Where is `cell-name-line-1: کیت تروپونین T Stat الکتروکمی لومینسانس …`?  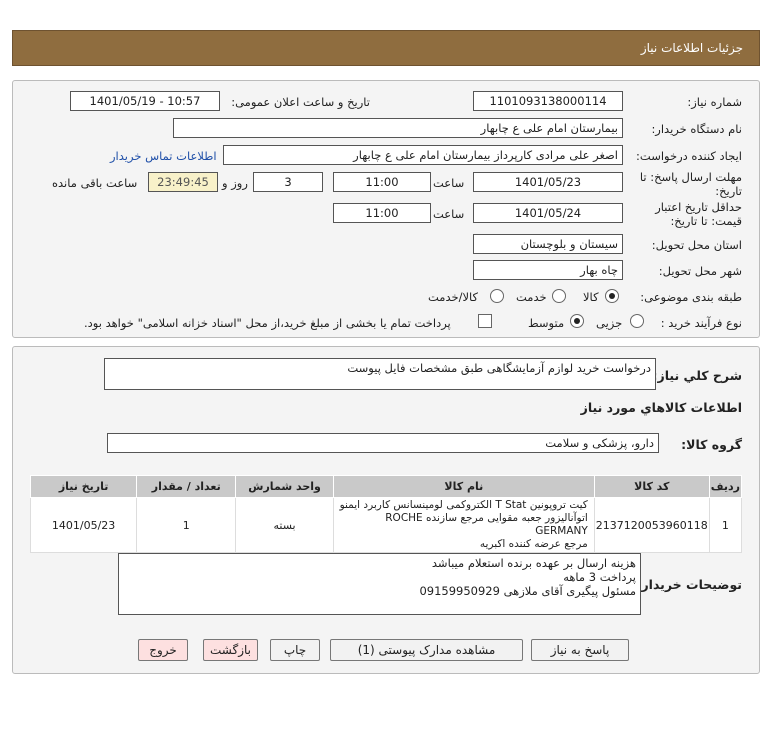 cell-name-line-1: کیت تروپونین T Stat الکتروکمی لومینسانس … is located at coordinates (463, 505).